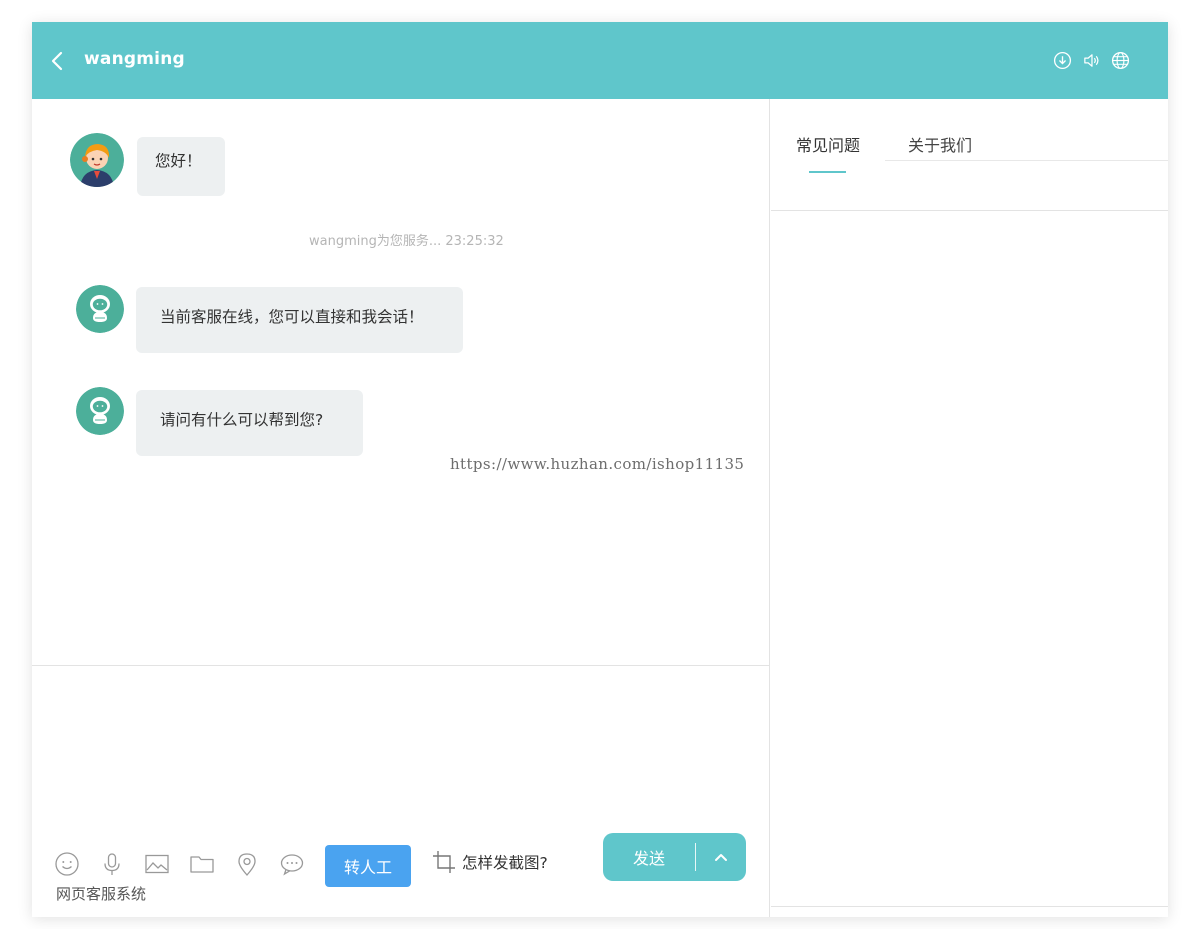 Image resolution: width=1200 pixels, height=929 pixels. I want to click on globe-icon, so click(1120, 60).